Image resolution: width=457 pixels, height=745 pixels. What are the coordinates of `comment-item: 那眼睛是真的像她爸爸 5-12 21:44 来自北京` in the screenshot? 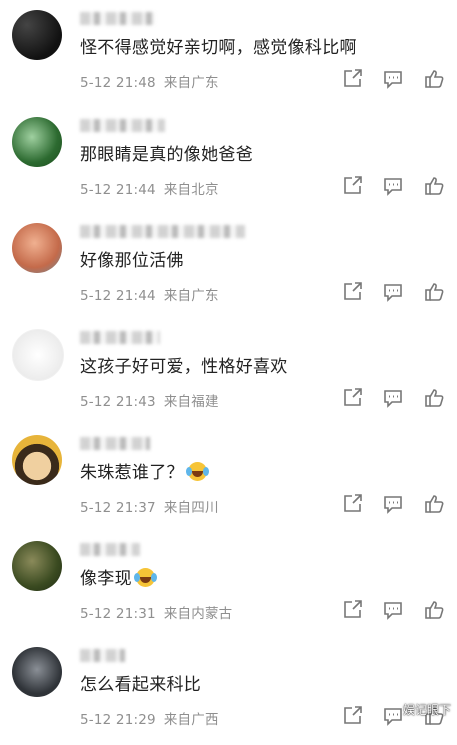 It's located at (228, 162).